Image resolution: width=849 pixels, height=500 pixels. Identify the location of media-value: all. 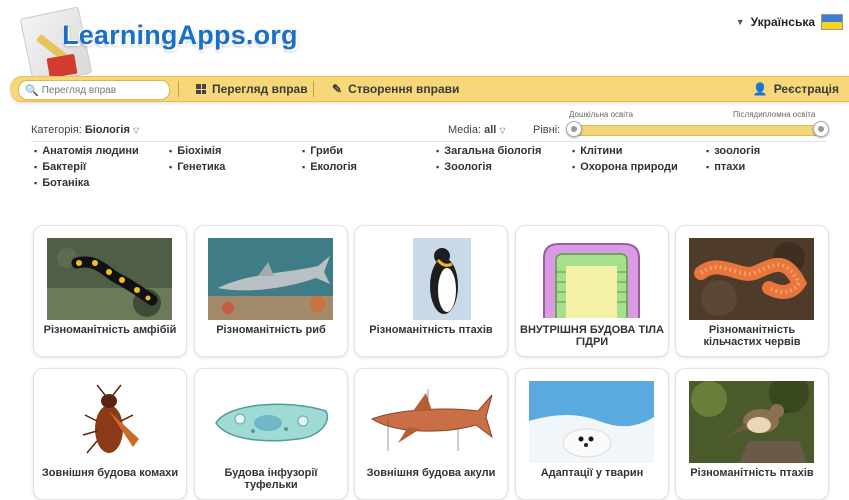
(490, 130).